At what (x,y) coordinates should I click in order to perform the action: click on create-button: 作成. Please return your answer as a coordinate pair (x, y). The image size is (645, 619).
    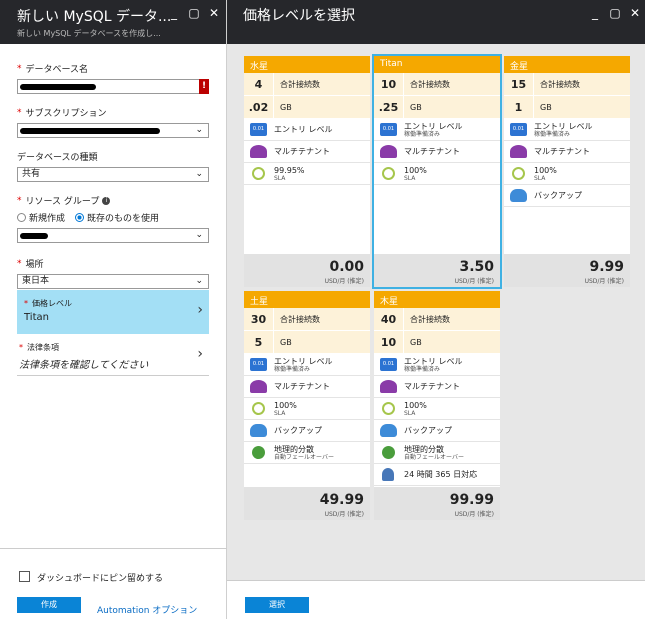
    Looking at the image, I should click on (49, 605).